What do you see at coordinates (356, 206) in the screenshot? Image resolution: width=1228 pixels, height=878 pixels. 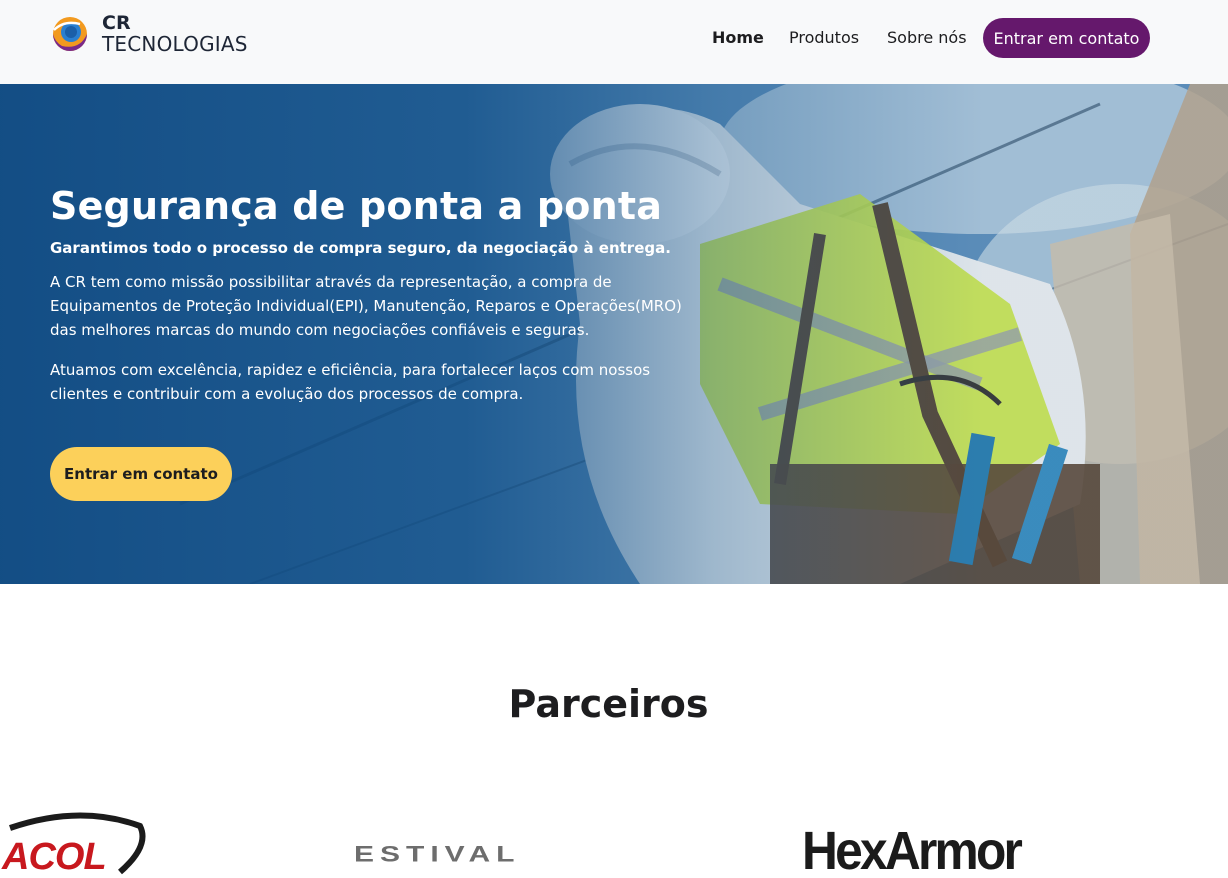 I see `hero-title: Segurança de ponta a ponta` at bounding box center [356, 206].